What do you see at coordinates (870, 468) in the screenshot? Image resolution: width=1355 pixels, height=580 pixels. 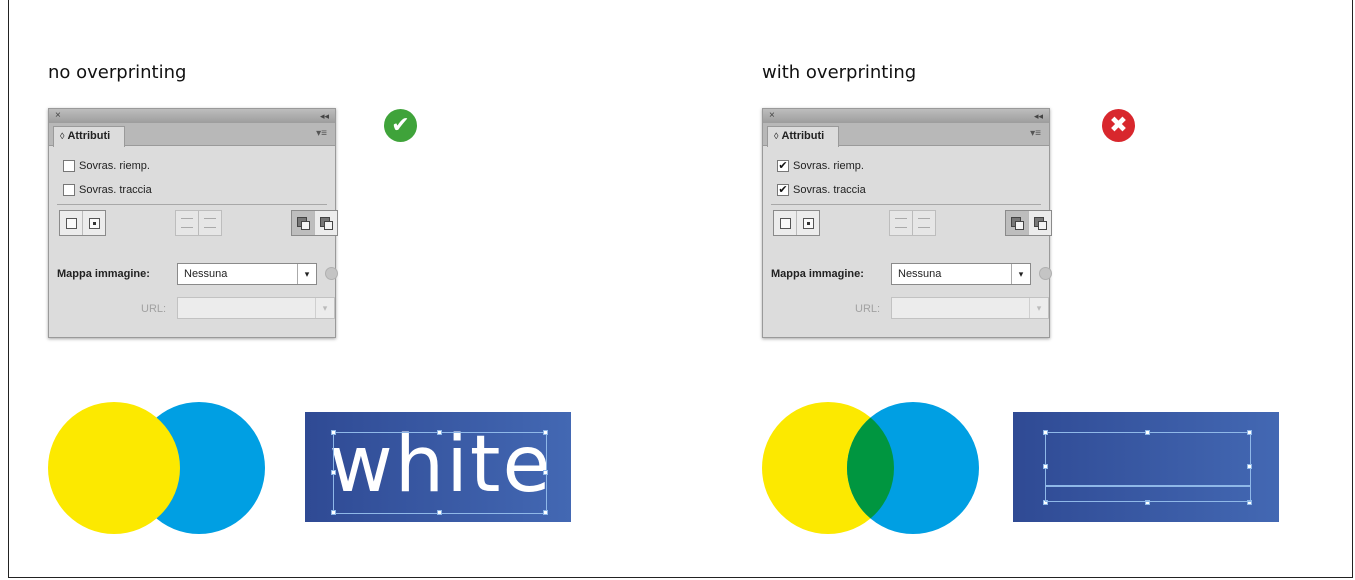 I see `right-circles` at bounding box center [870, 468].